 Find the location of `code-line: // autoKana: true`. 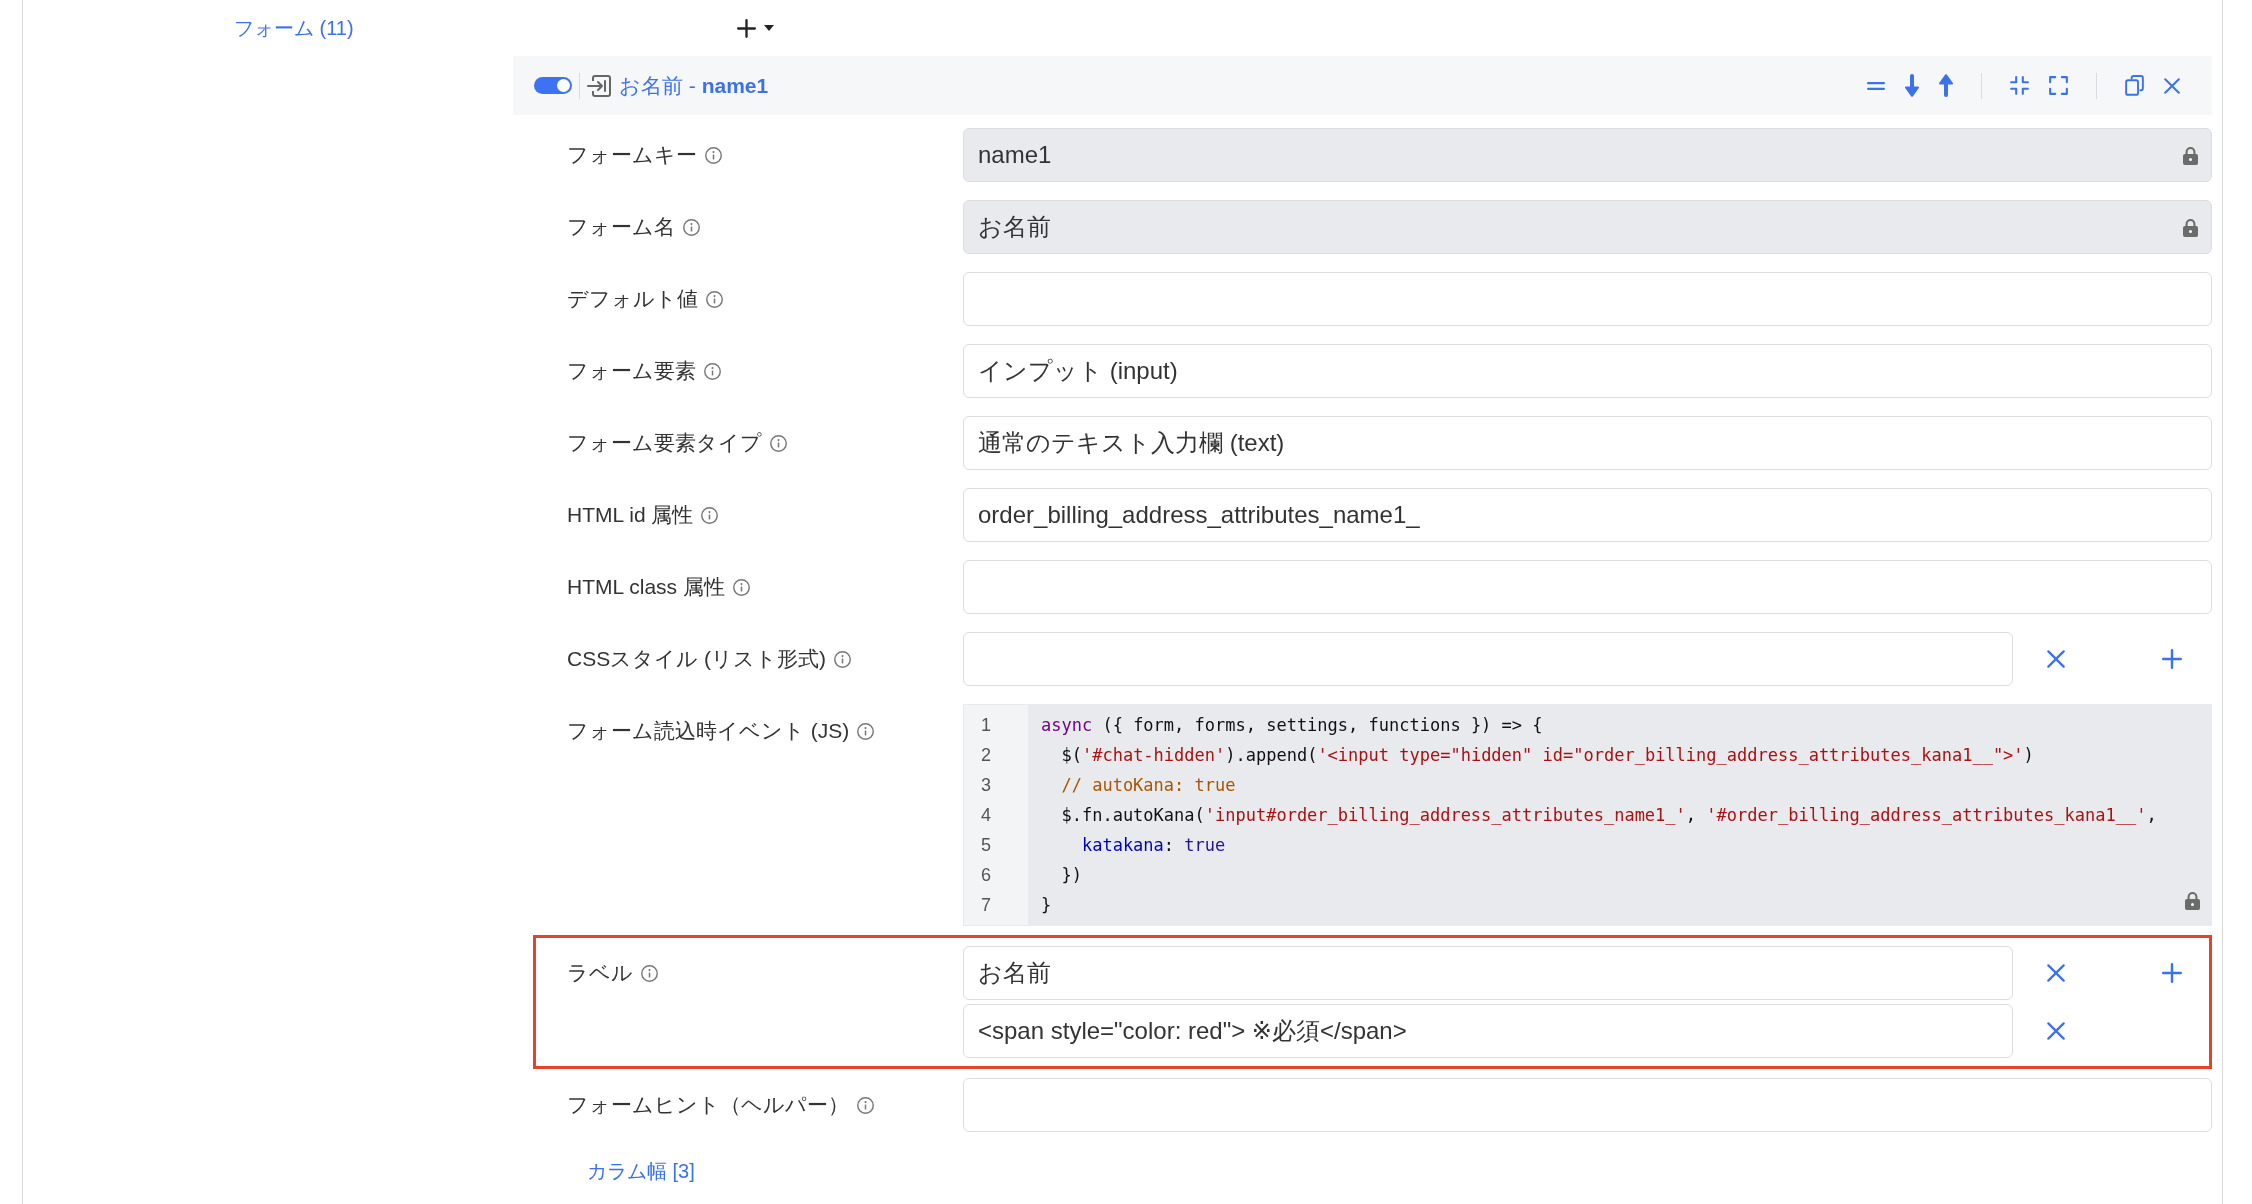

code-line: // autoKana: true is located at coordinates (1148, 785).